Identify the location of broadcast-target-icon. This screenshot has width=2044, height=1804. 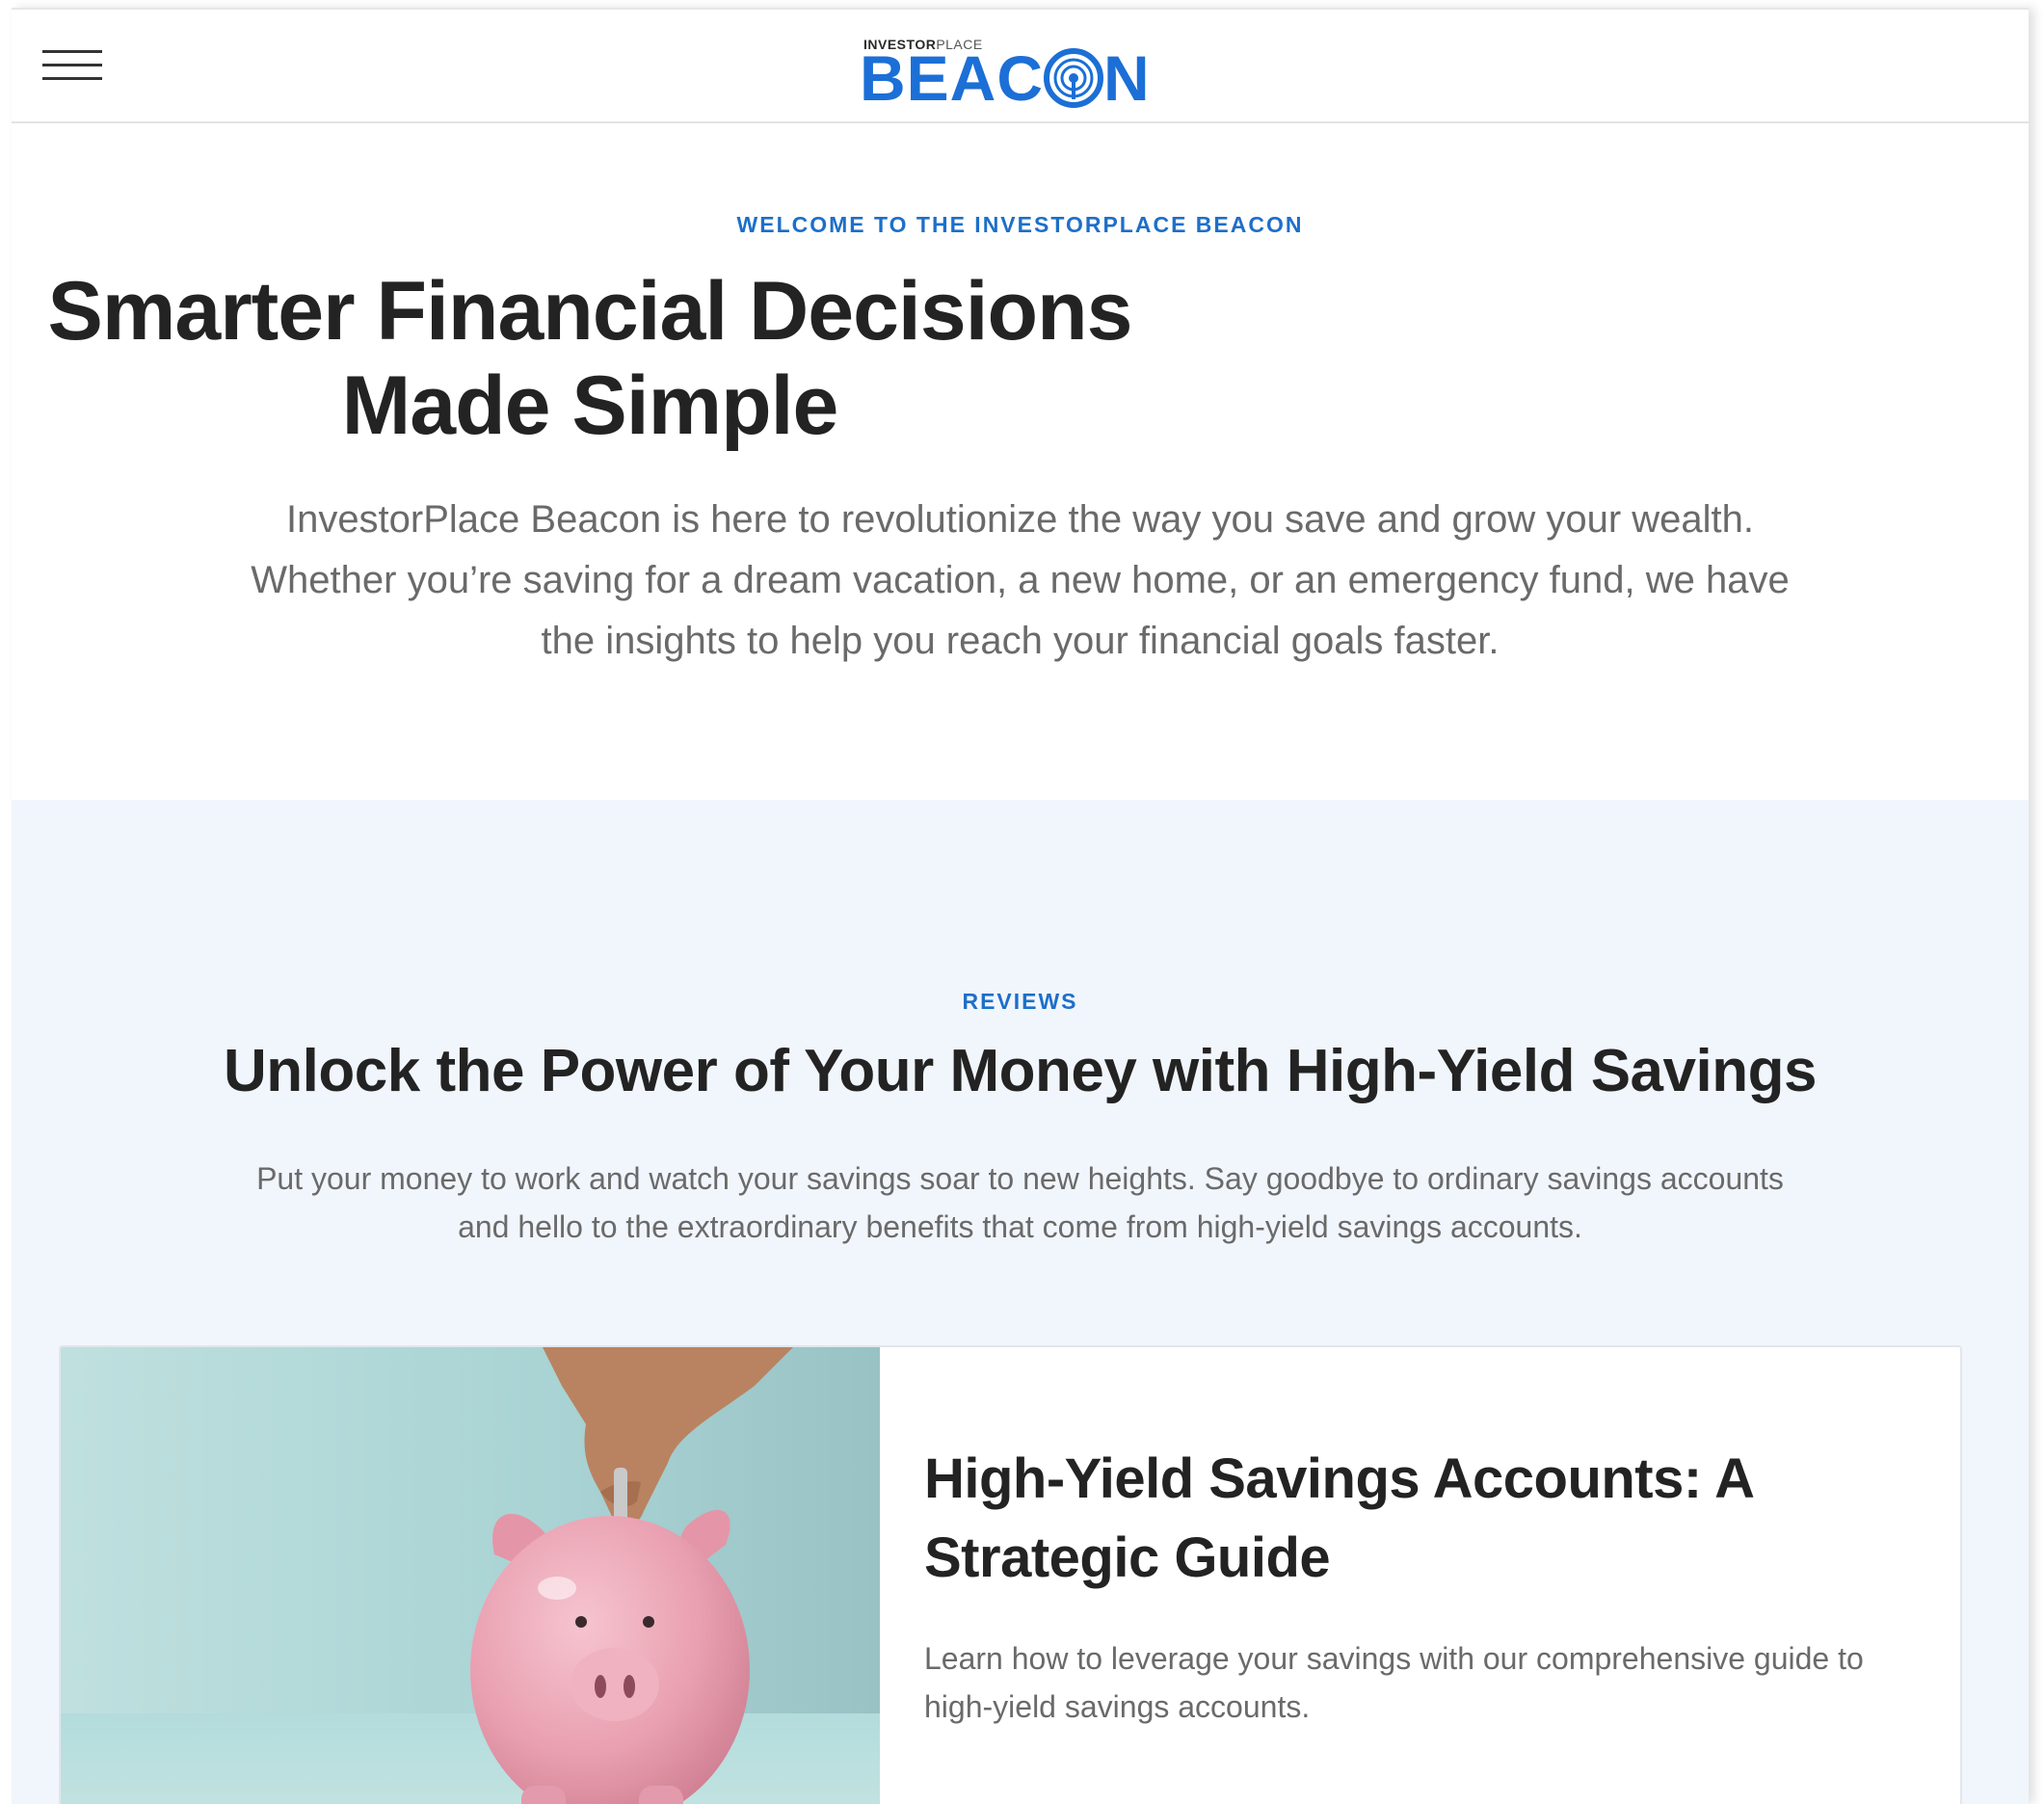
(1074, 82).